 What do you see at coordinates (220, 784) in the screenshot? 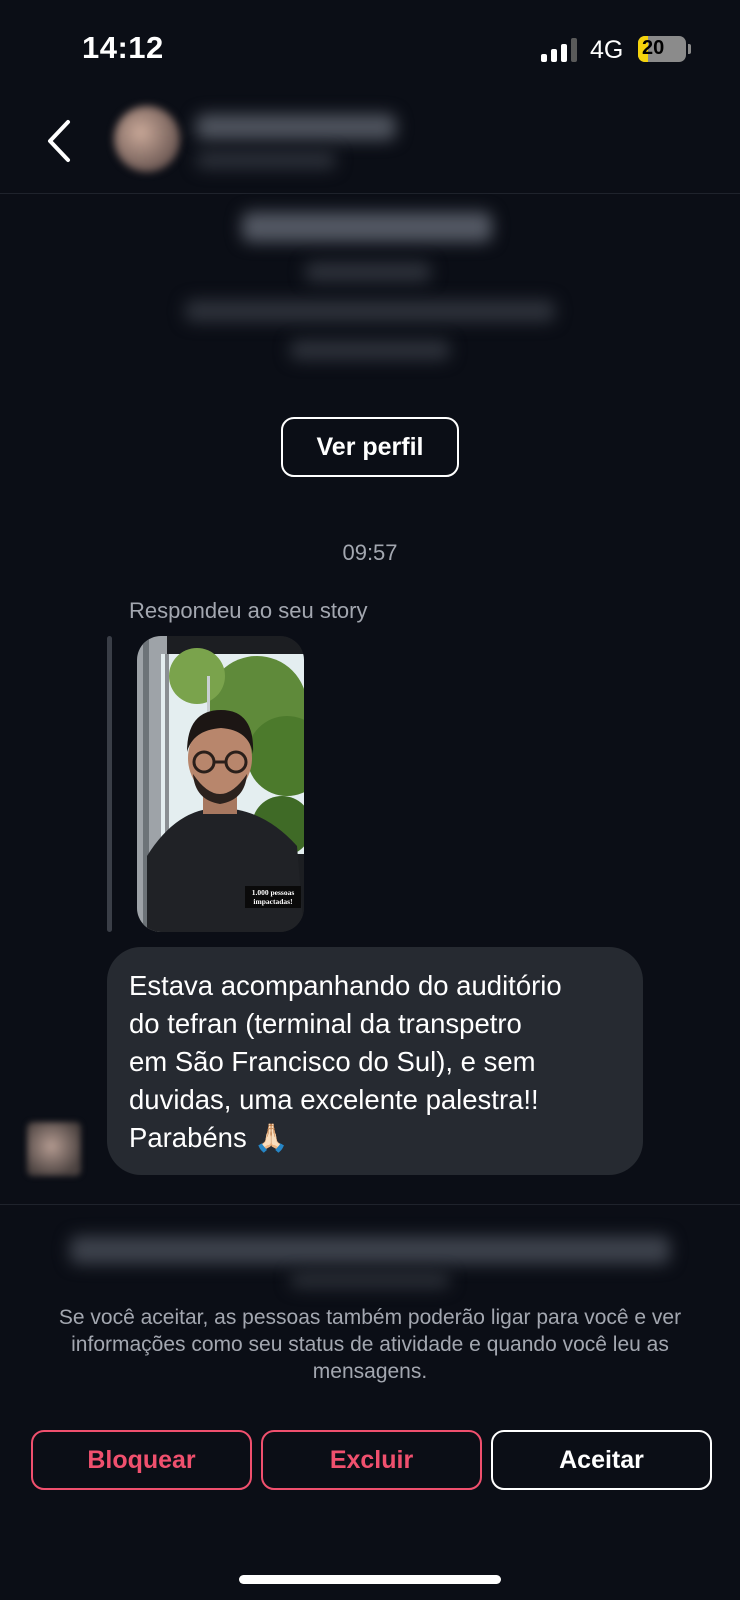
I see `story-thumbnail: 1.000 pessoas impactadas!` at bounding box center [220, 784].